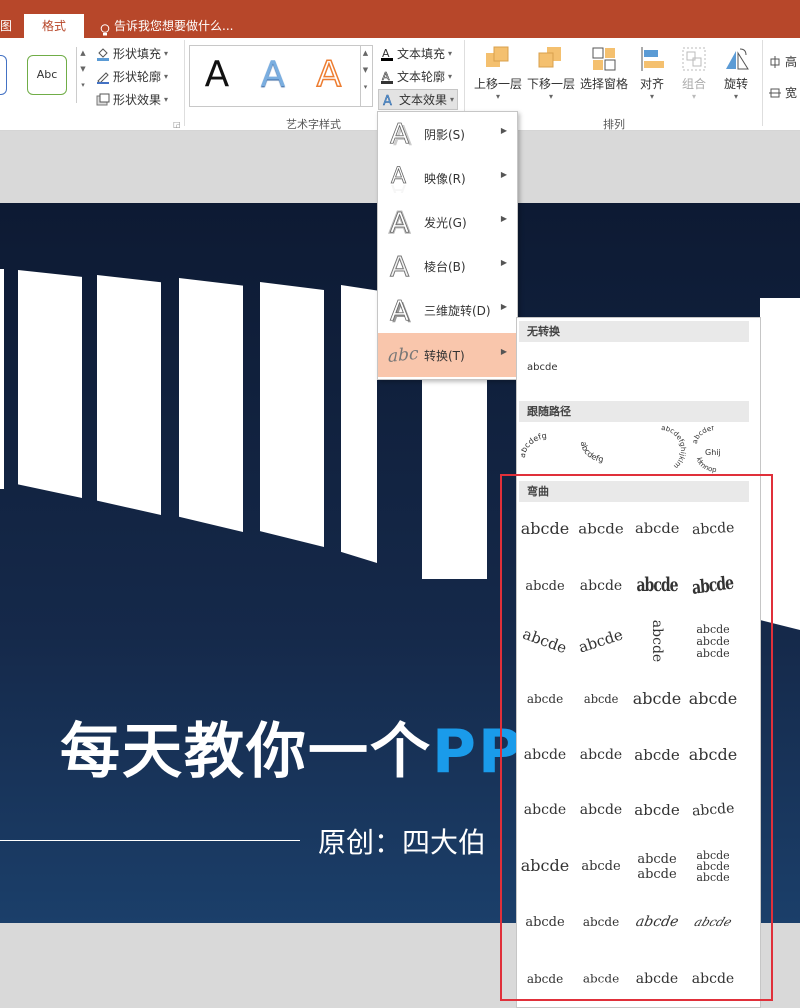 The height and width of the screenshot is (1008, 800). I want to click on width-field: 宽, so click(782, 92).